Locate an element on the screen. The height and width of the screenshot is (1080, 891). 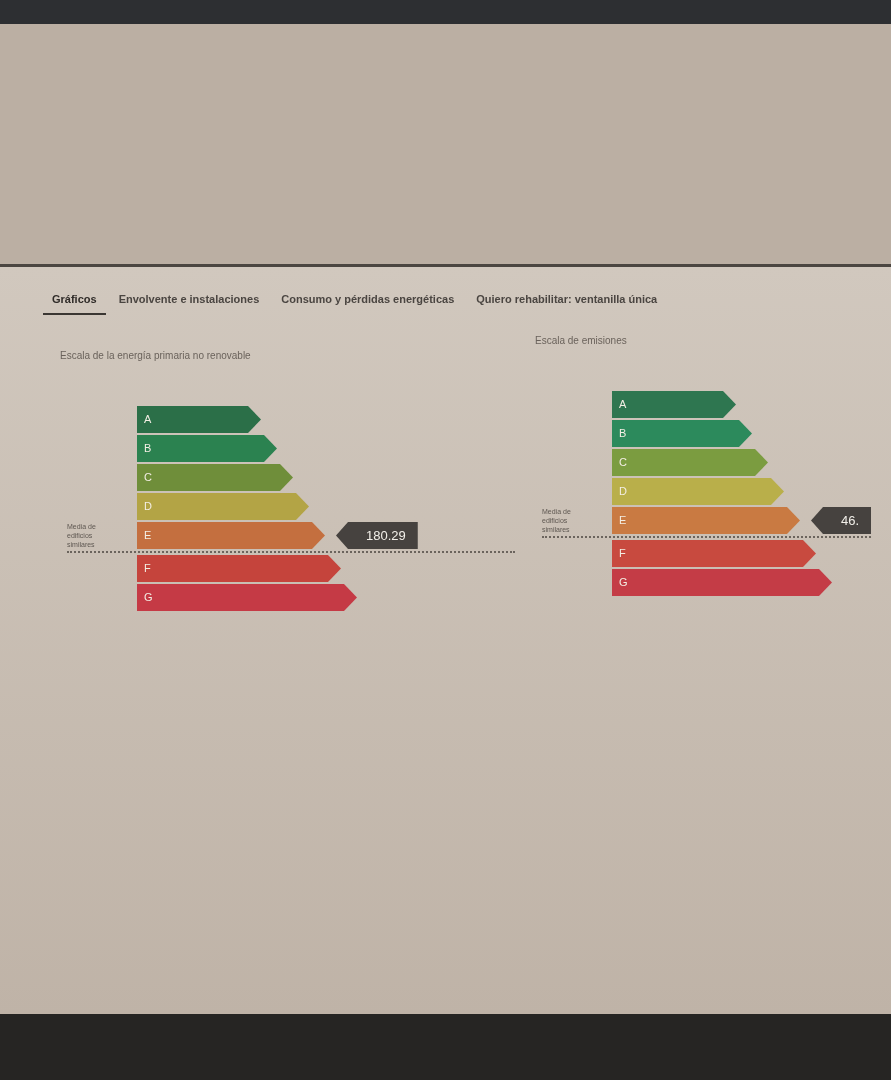
tab: Quiero rehabilitar: ventanilla única is located at coordinates (567, 302).